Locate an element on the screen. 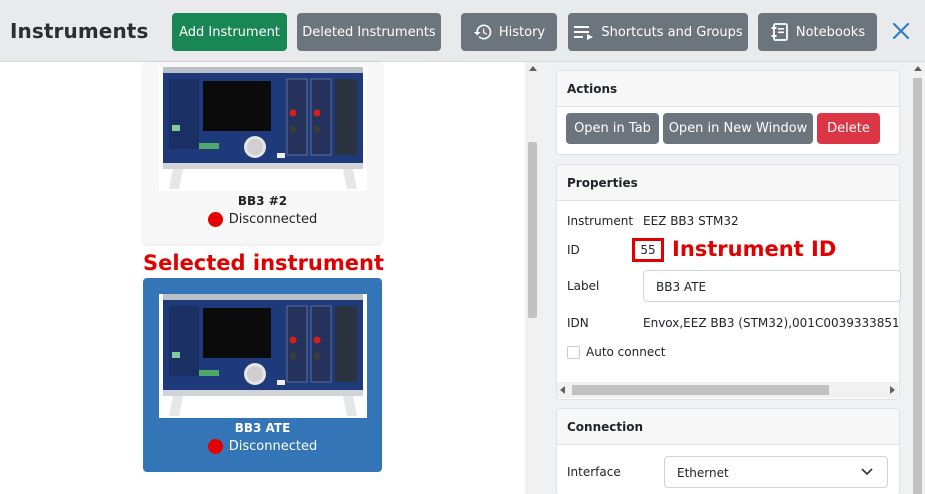 The width and height of the screenshot is (925, 494). properties-horizontal-scrollbar is located at coordinates (727, 390).